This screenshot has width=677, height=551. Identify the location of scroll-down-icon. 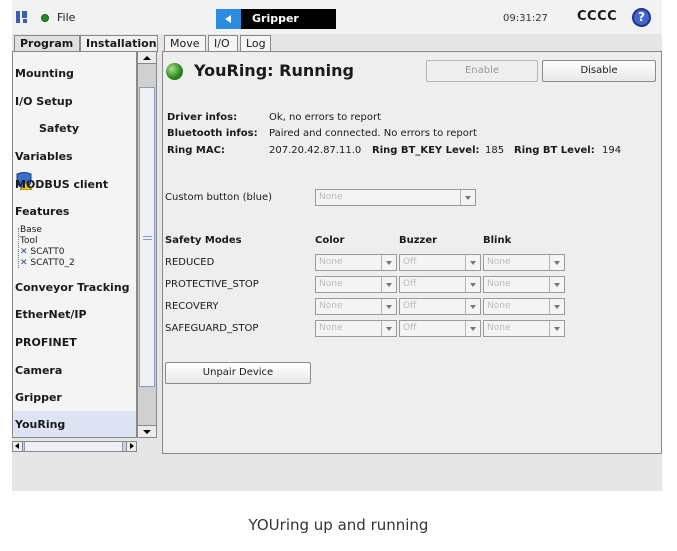
(147, 431).